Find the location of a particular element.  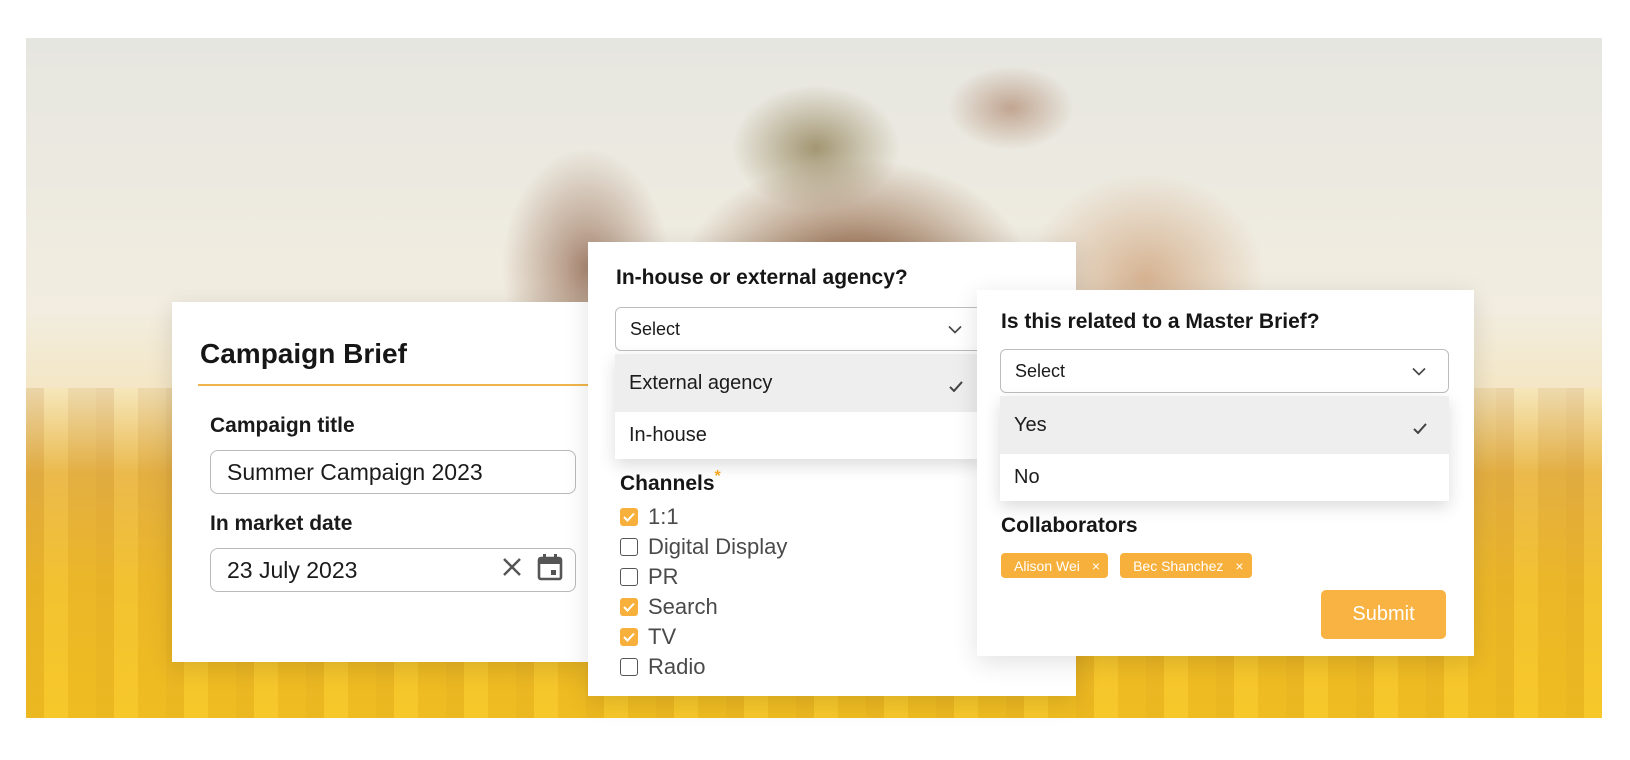

option-label: Yes is located at coordinates (1030, 424).